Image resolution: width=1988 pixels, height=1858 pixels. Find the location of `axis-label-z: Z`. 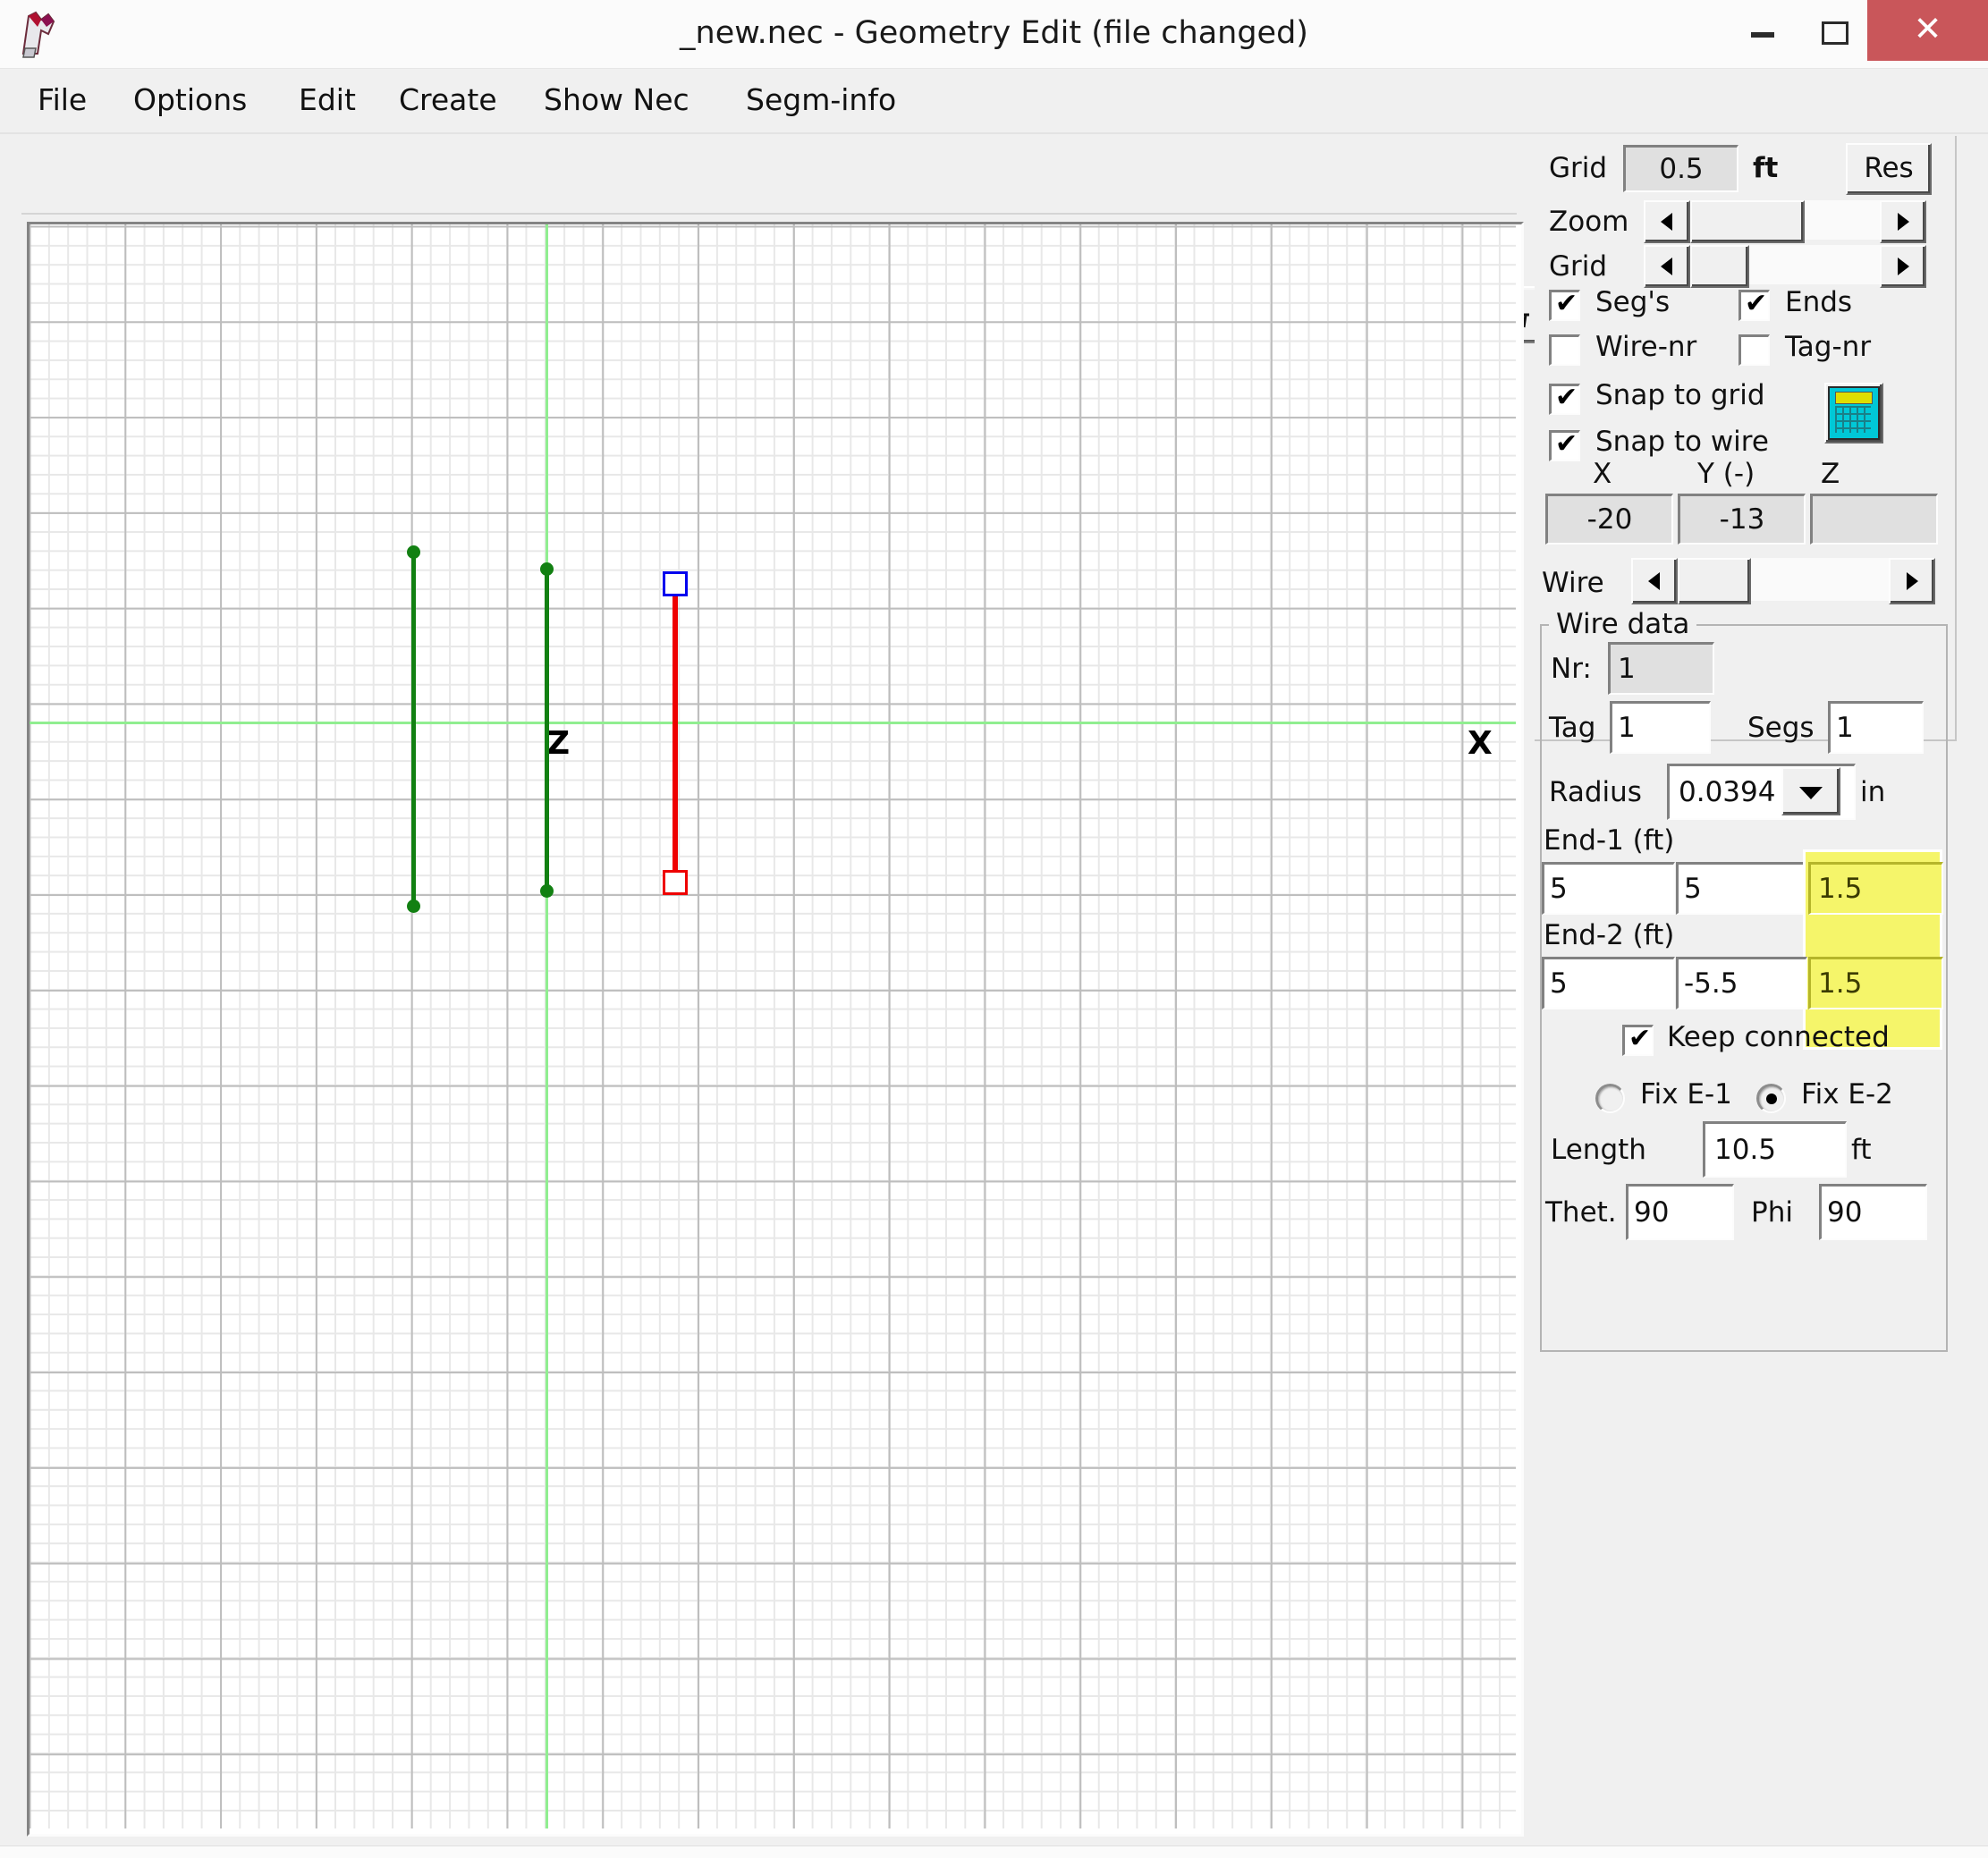

axis-label-z: Z is located at coordinates (558, 743).